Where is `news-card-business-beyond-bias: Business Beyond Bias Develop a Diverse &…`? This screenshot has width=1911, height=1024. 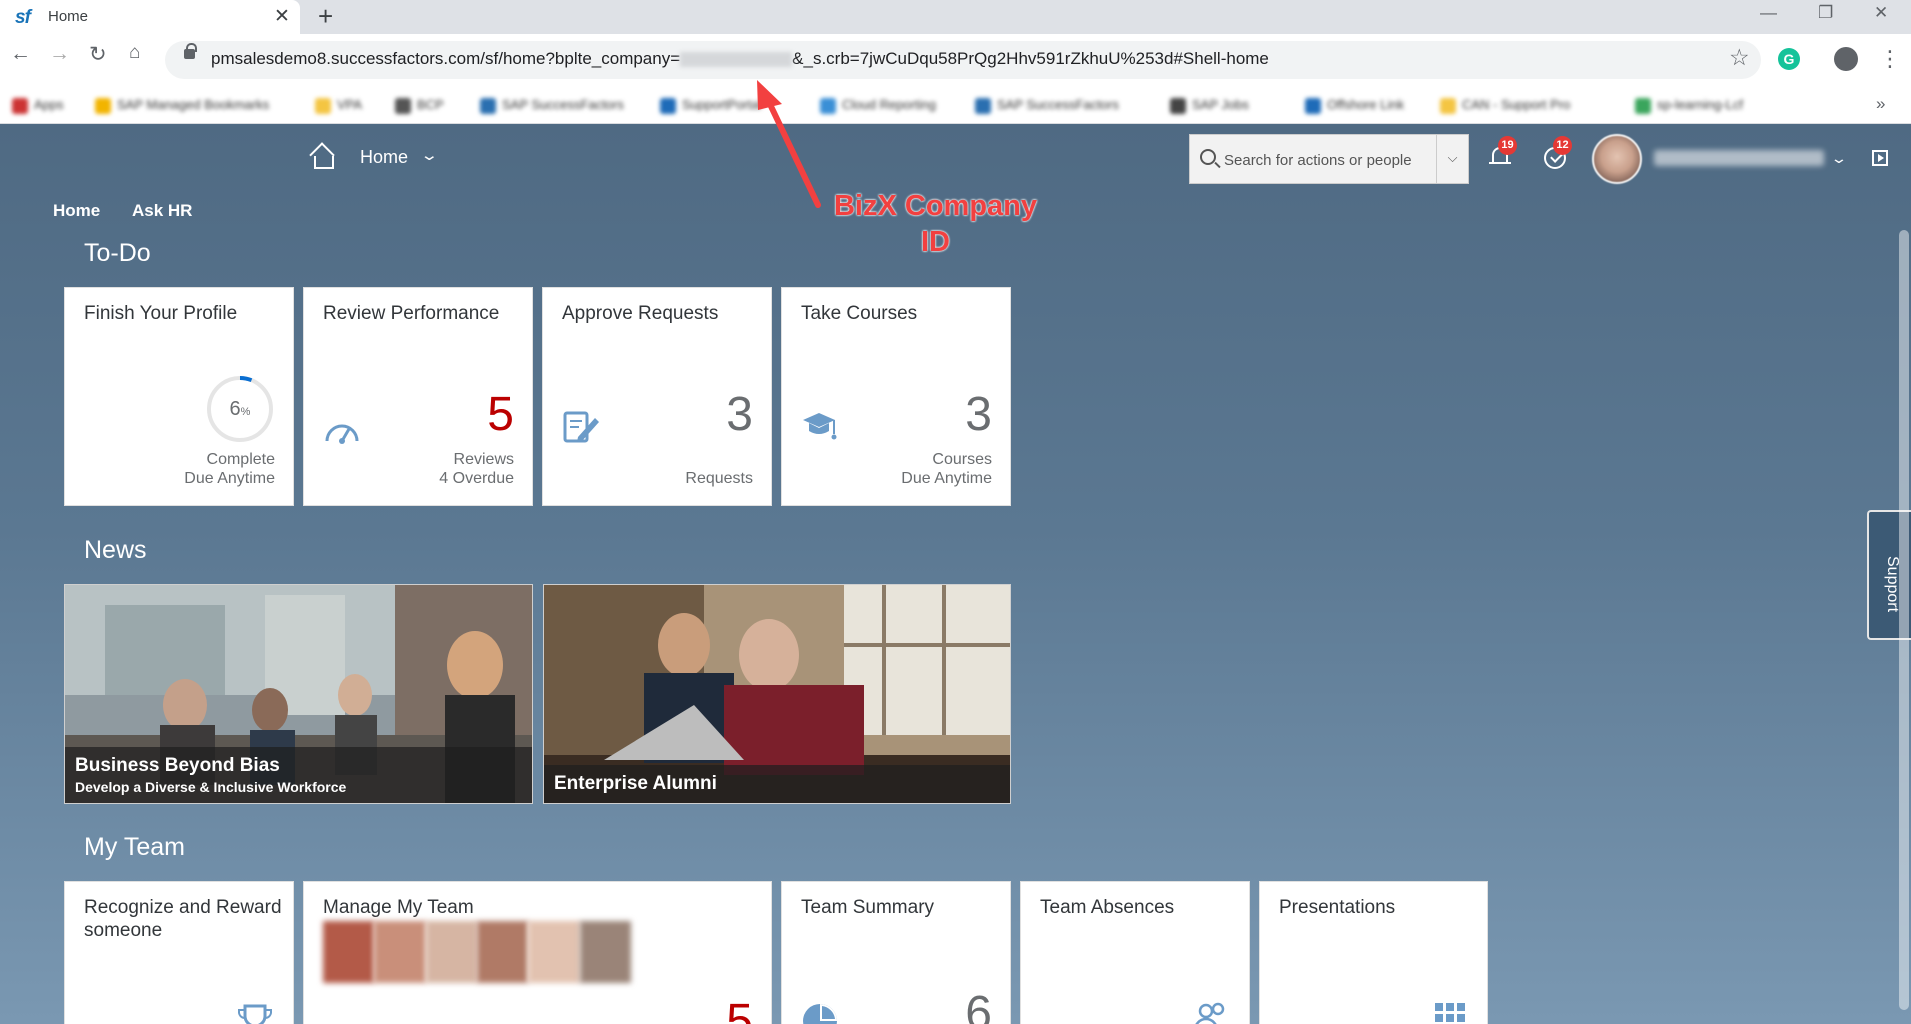 news-card-business-beyond-bias: Business Beyond Bias Develop a Diverse &… is located at coordinates (298, 694).